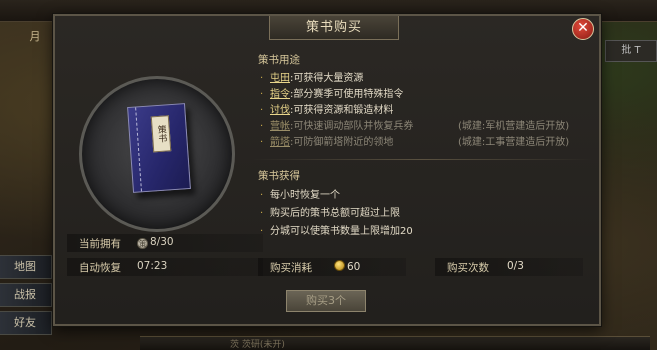  Describe the element at coordinates (280, 78) in the screenshot. I see `usage-link: 屯田` at that location.